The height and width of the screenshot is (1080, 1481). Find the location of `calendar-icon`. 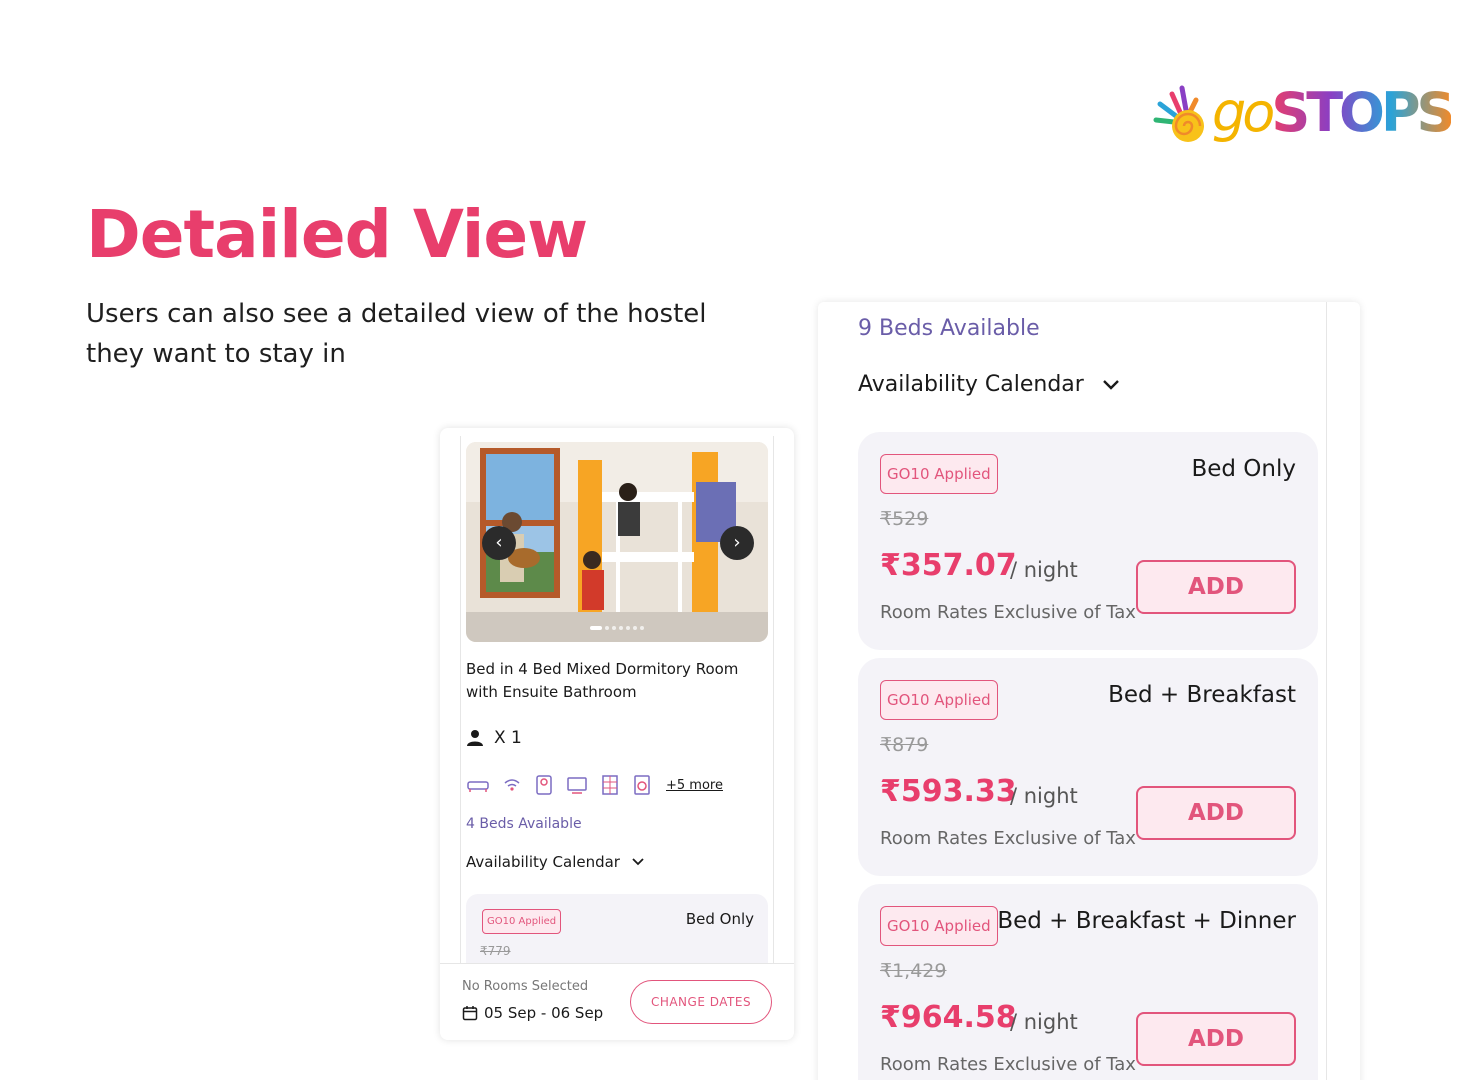

calendar-icon is located at coordinates (470, 1013).